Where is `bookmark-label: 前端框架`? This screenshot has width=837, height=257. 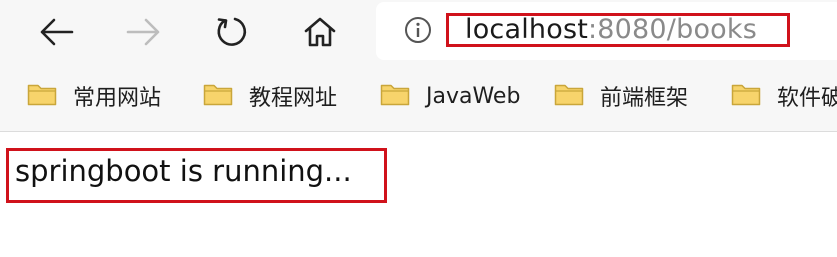
bookmark-label: 前端框架 is located at coordinates (644, 98).